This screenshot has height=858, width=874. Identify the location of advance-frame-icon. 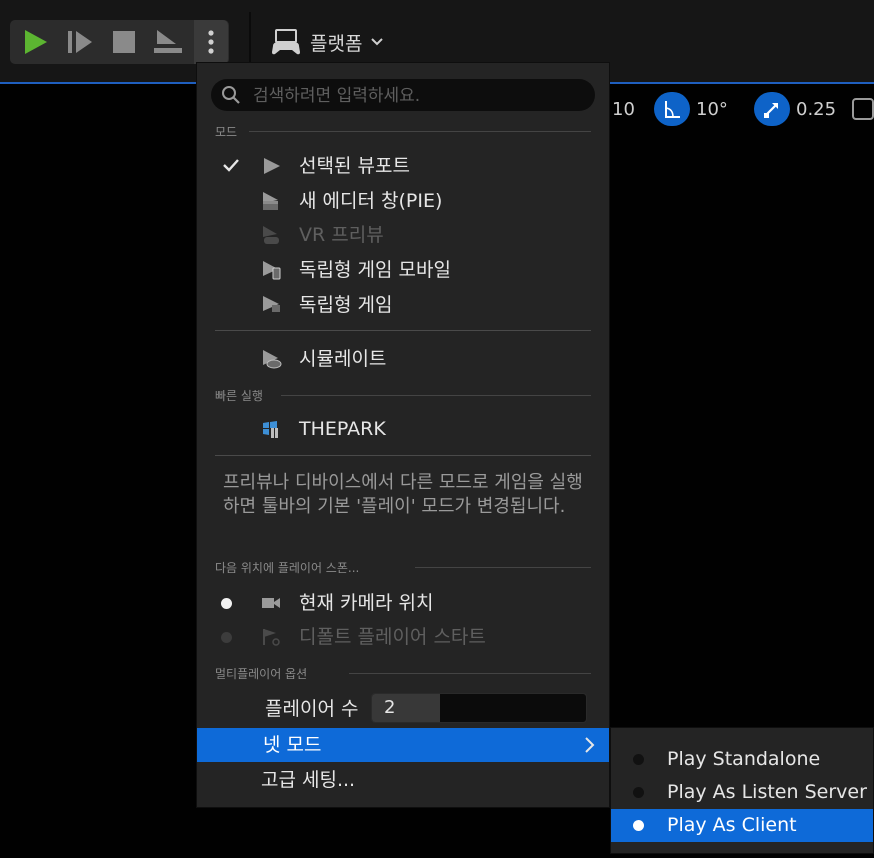
(80, 42).